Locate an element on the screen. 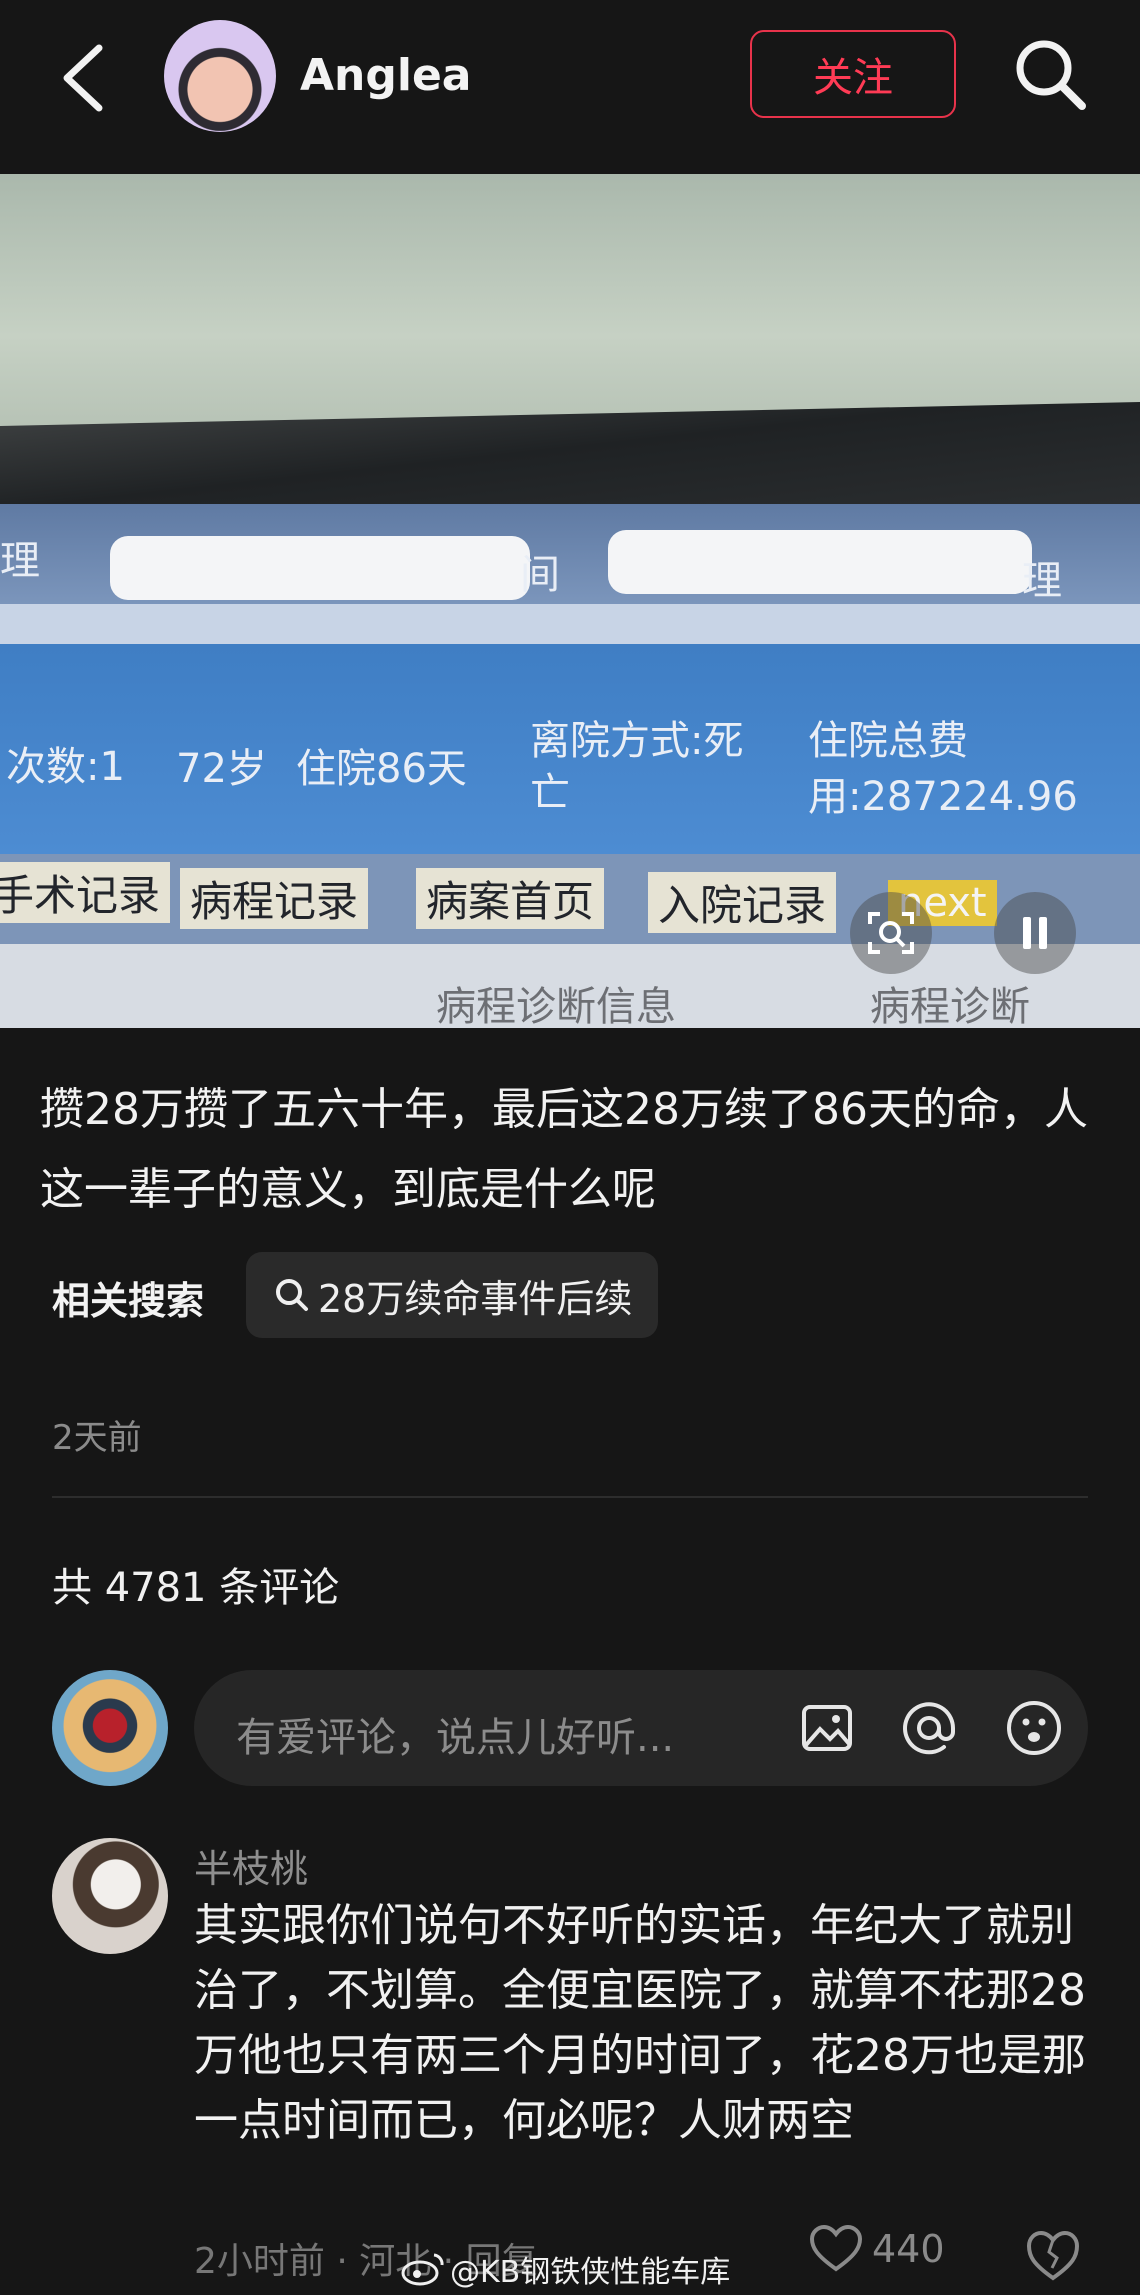  pause-icon is located at coordinates (1035, 933).